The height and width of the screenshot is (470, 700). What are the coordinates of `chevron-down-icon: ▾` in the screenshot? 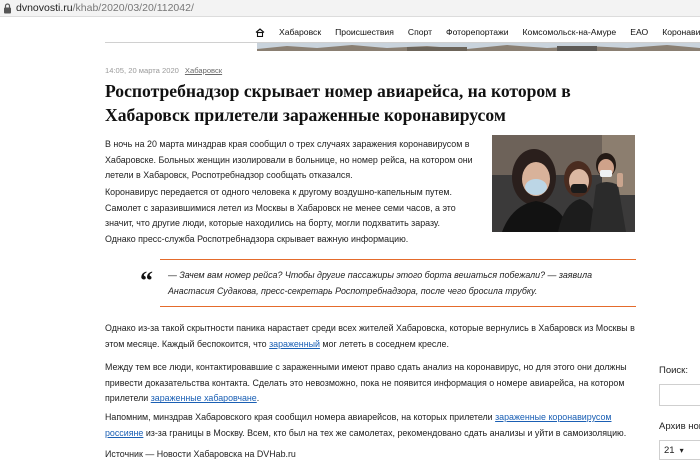 It's located at (681, 450).